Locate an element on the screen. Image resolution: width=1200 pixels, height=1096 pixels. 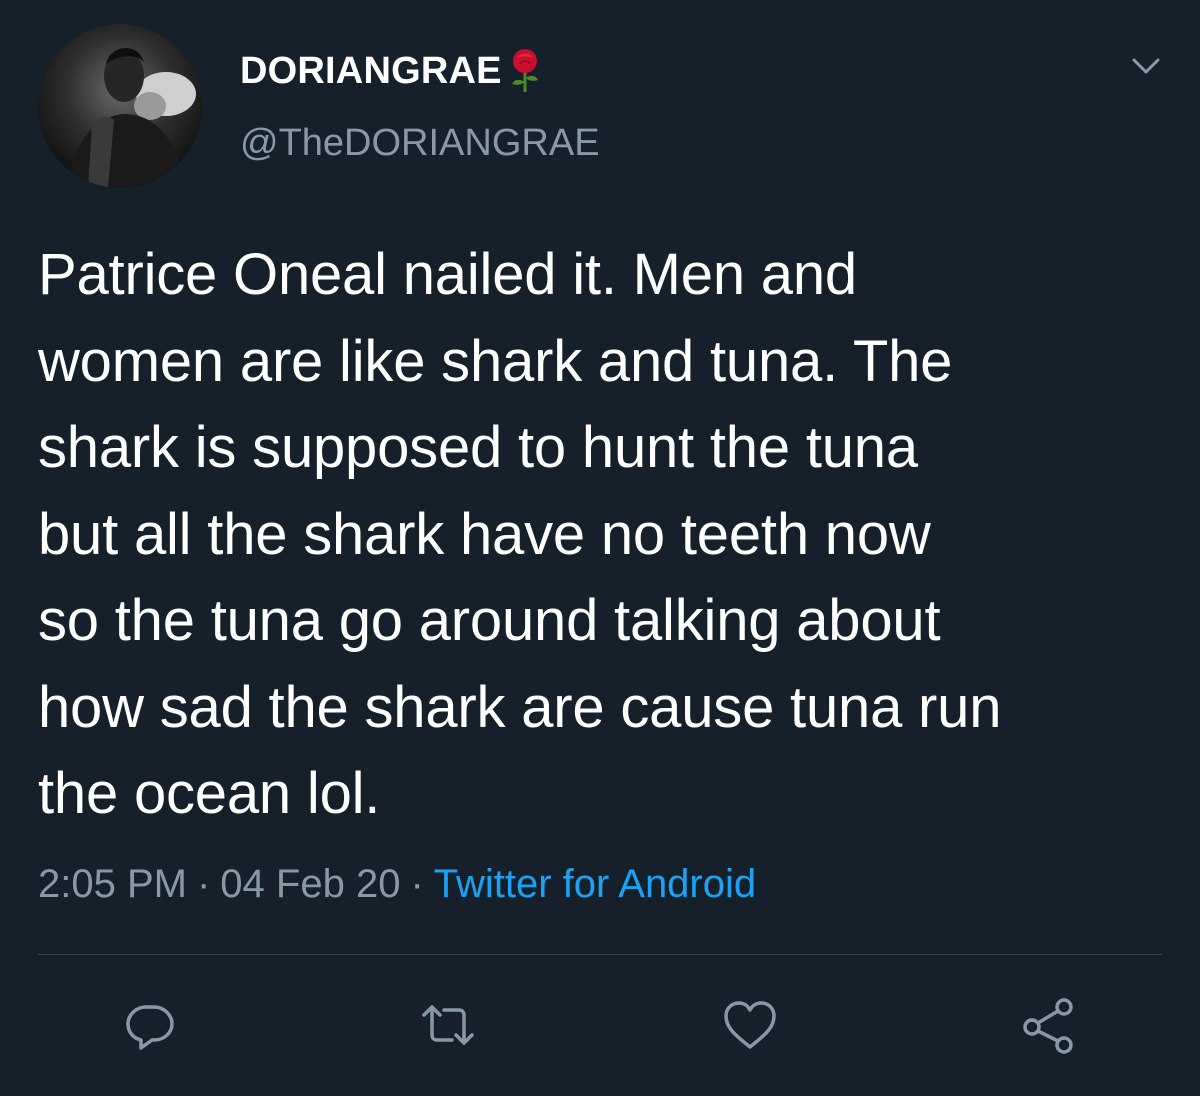
author-name-row: DORIANGRAE is located at coordinates (391, 71).